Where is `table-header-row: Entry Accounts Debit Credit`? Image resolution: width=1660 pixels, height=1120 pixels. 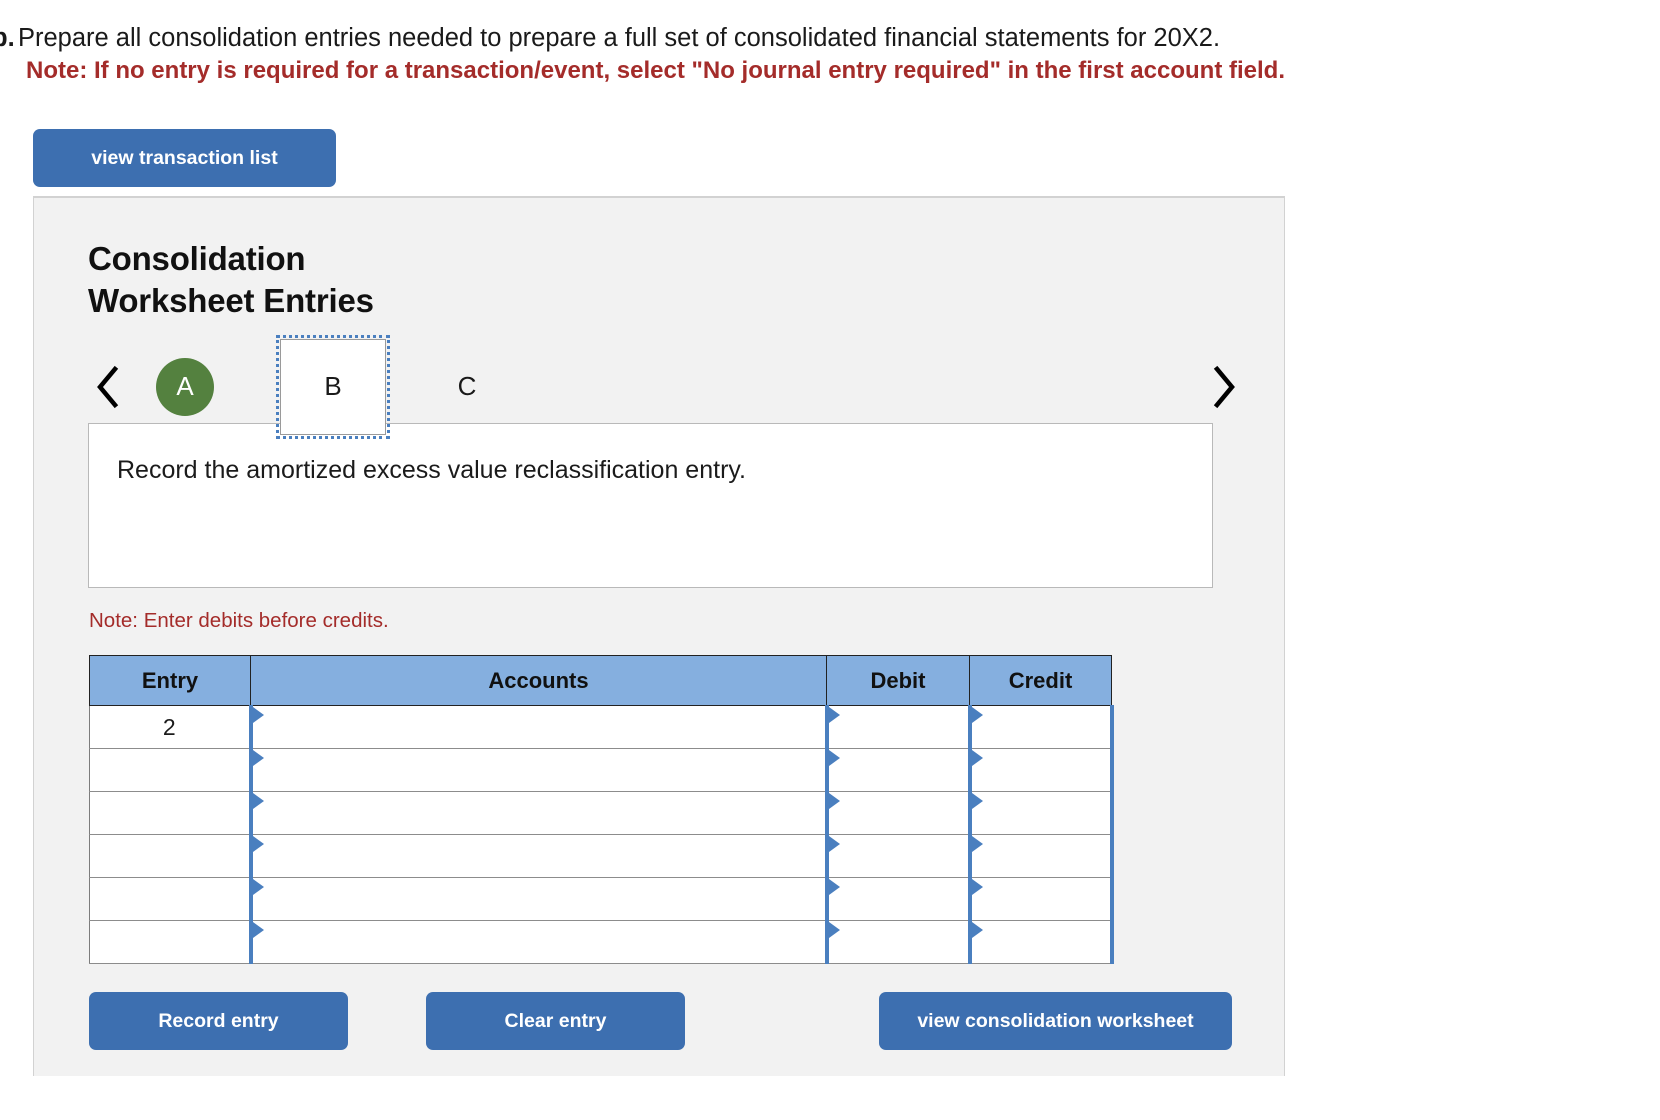 table-header-row: Entry Accounts Debit Credit is located at coordinates (600, 681).